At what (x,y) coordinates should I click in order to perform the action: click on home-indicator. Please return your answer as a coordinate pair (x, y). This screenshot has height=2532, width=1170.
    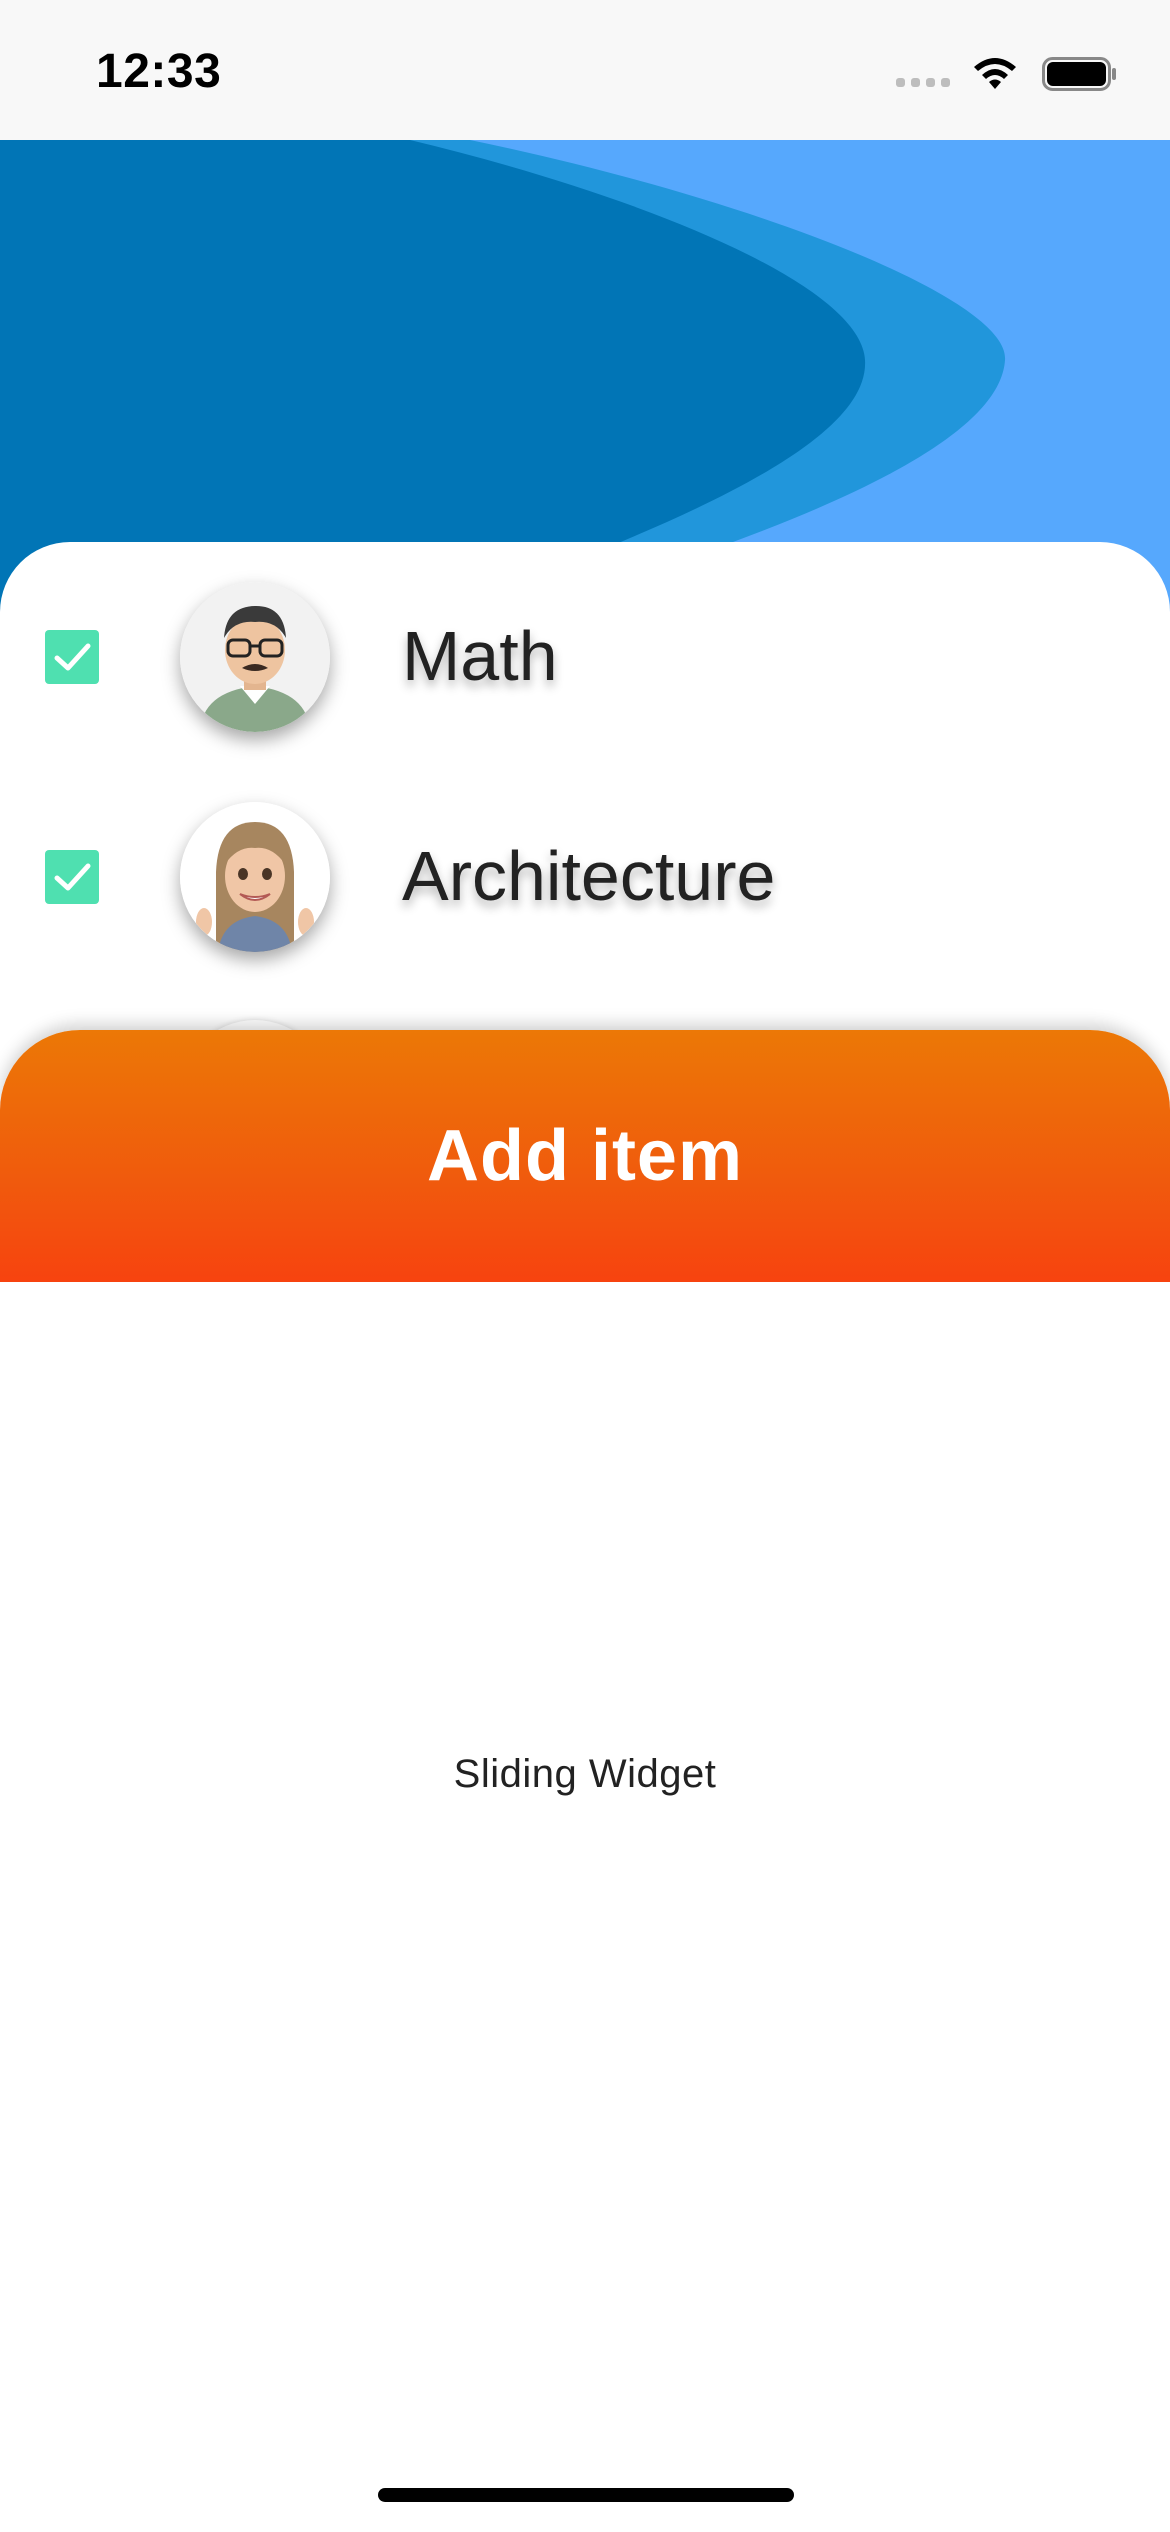
    Looking at the image, I should click on (586, 2495).